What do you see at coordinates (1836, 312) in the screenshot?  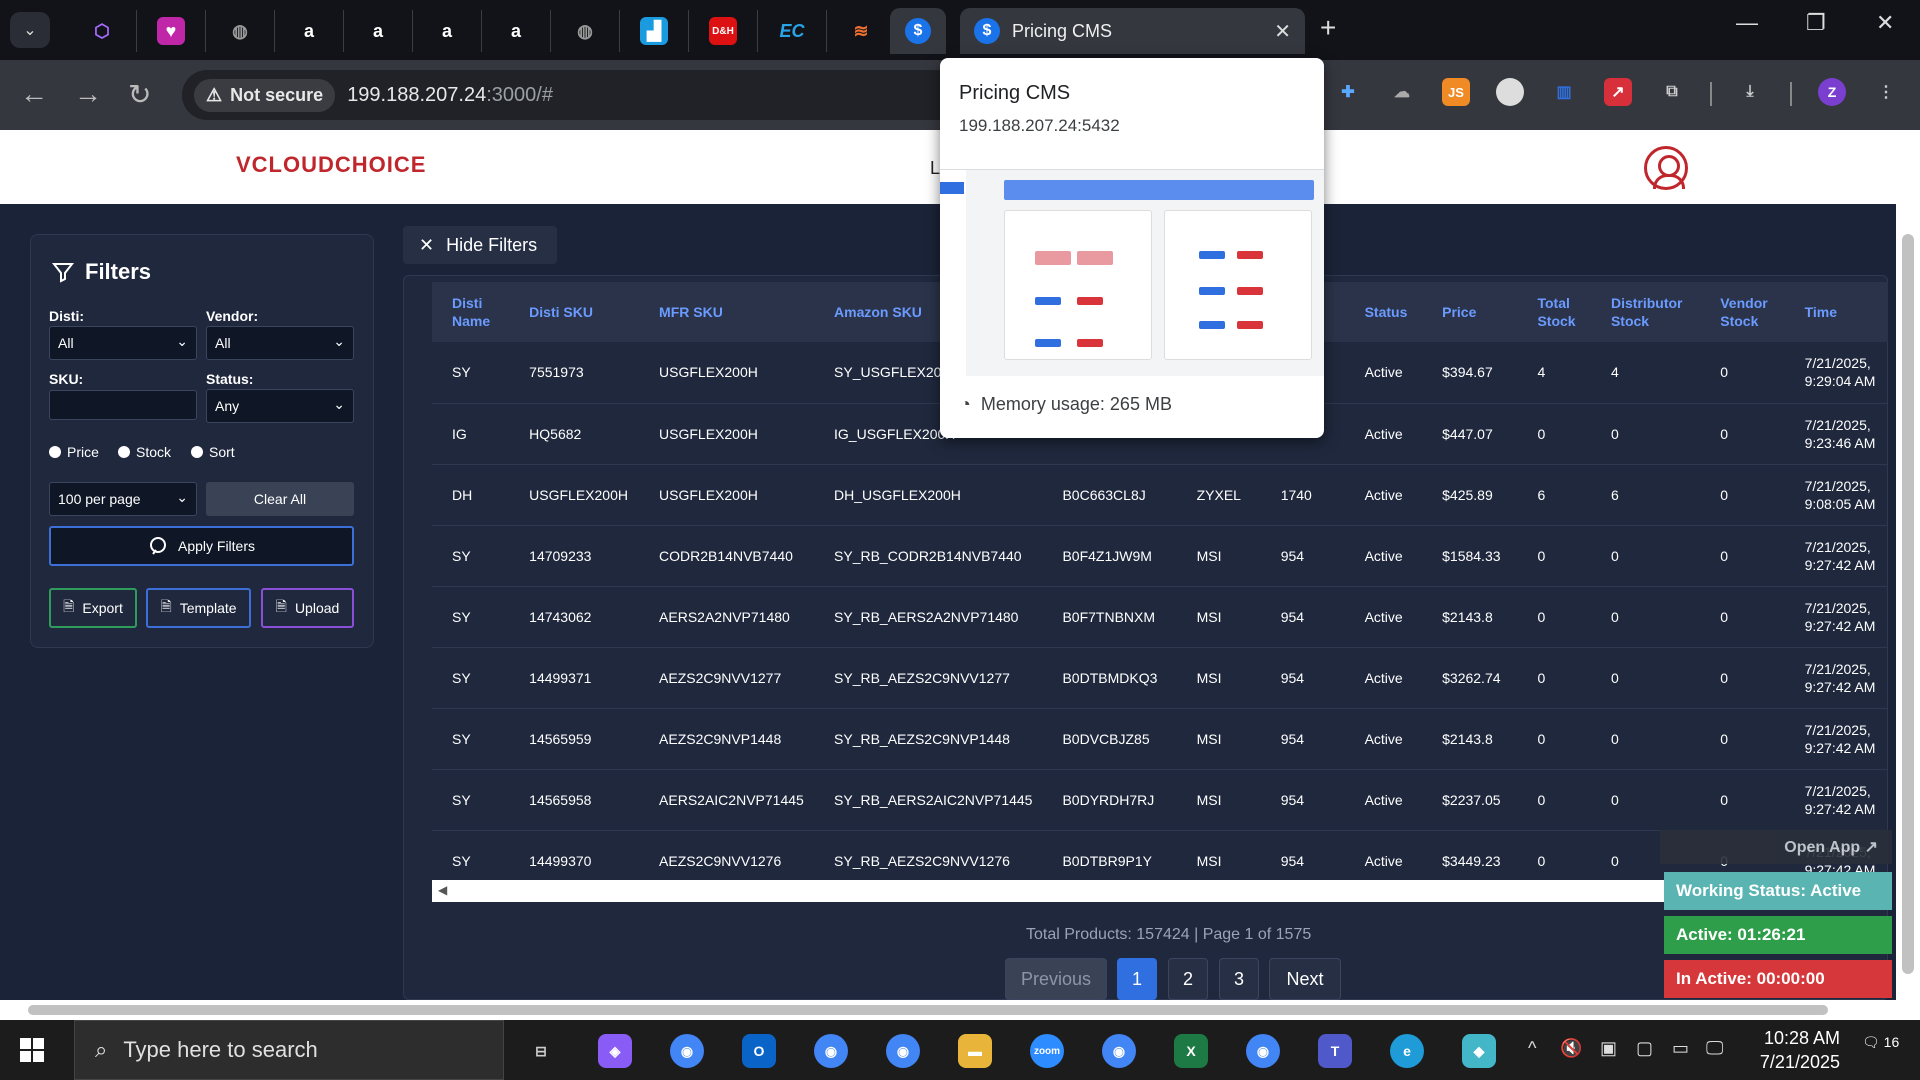 I see `col-time: Time` at bounding box center [1836, 312].